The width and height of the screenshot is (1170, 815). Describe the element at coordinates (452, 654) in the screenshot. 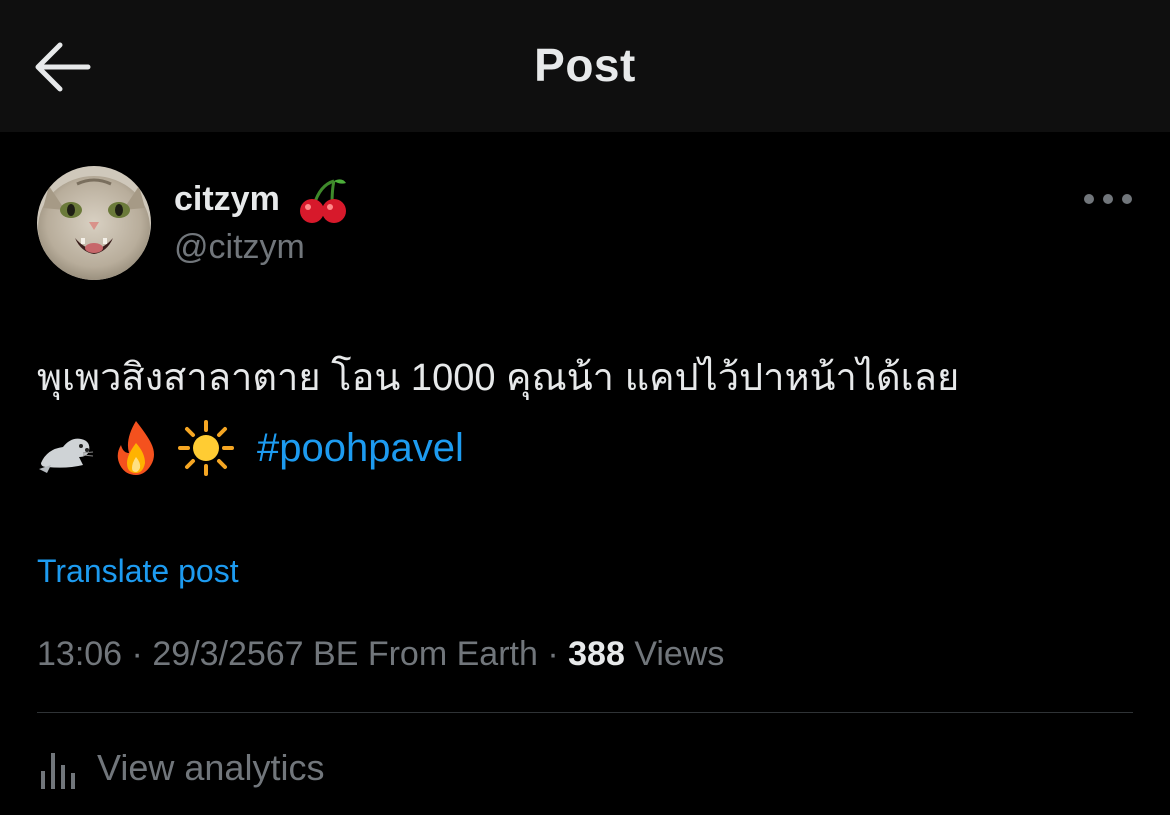

I see `post-location: From Earth` at that location.